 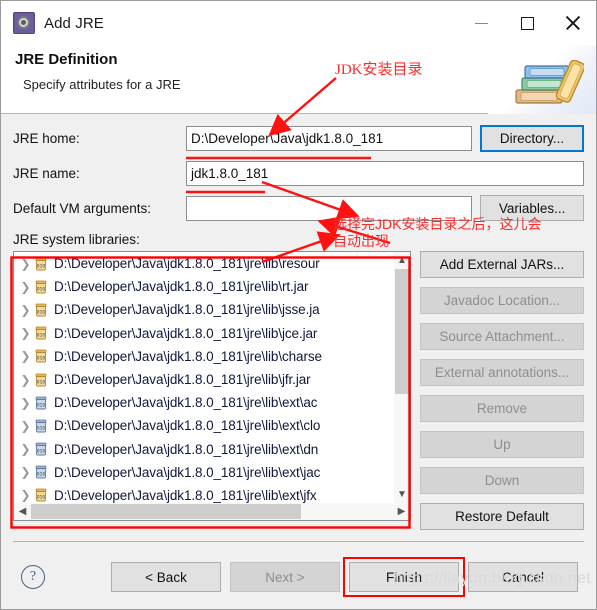 What do you see at coordinates (523, 577) in the screenshot?
I see `cancel-button: Cancel` at bounding box center [523, 577].